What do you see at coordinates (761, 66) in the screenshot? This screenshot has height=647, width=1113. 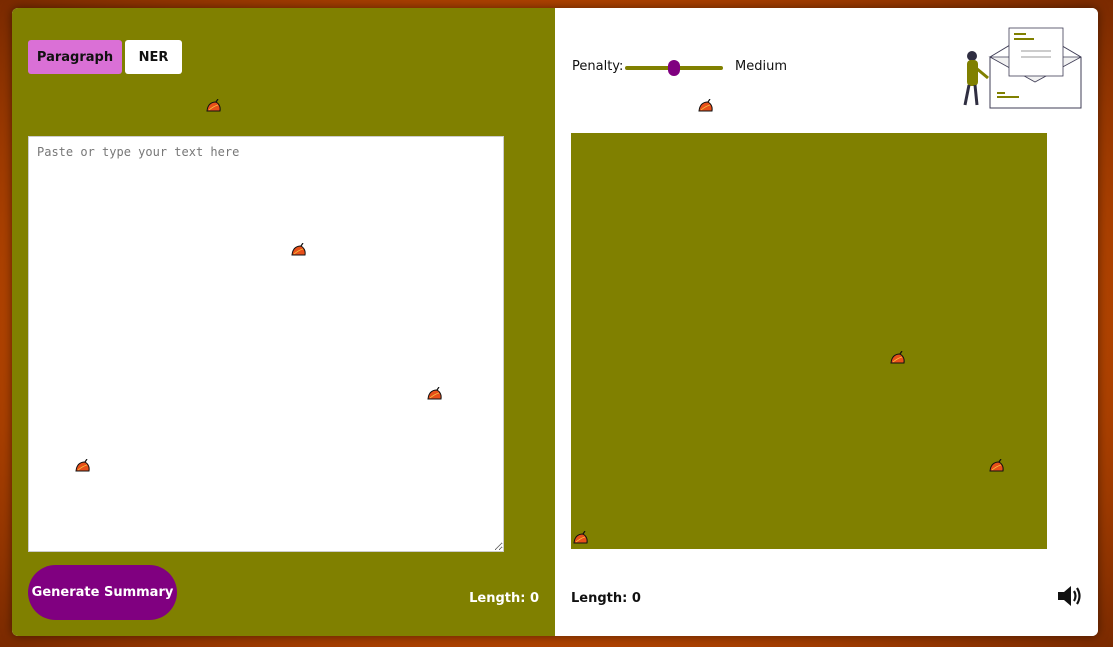 I see `penalty-value: Medium` at bounding box center [761, 66].